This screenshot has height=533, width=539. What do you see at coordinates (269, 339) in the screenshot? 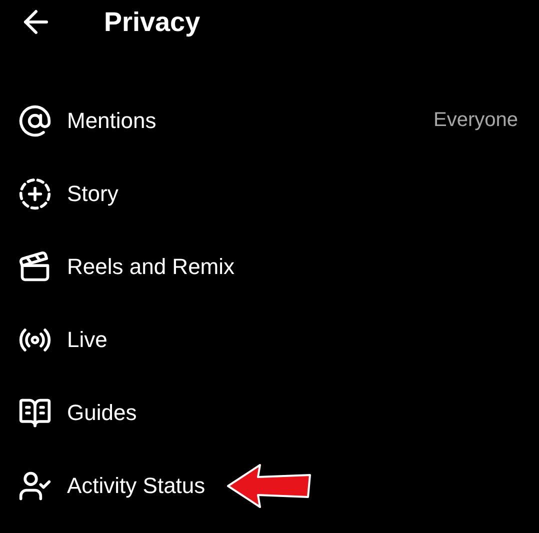
I see `settings-item: Live` at bounding box center [269, 339].